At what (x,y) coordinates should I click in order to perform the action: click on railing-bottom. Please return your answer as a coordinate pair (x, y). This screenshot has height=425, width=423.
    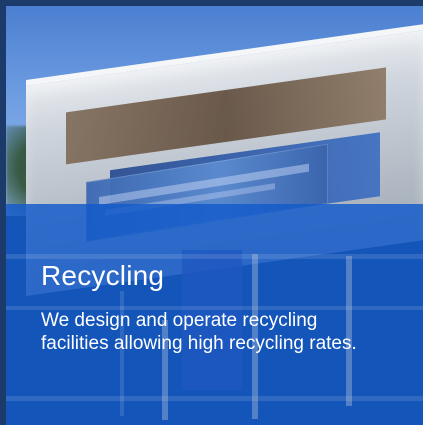
    Looking at the image, I should click on (214, 398).